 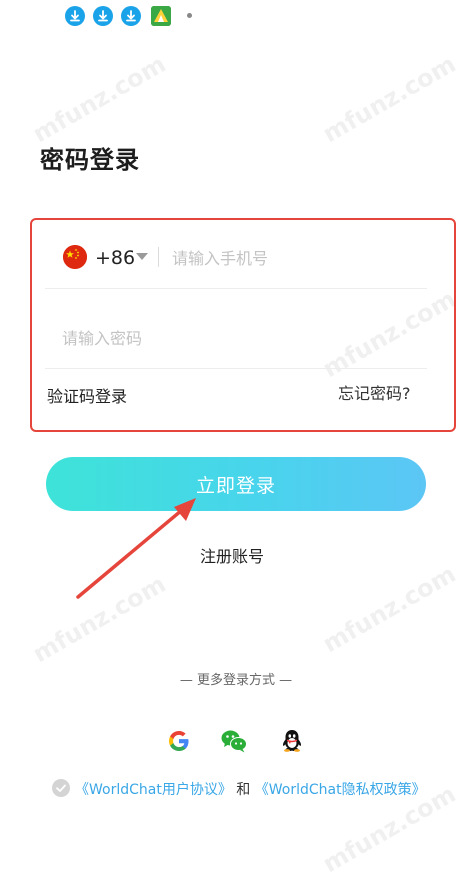 What do you see at coordinates (232, 338) in the screenshot?
I see `password-input` at bounding box center [232, 338].